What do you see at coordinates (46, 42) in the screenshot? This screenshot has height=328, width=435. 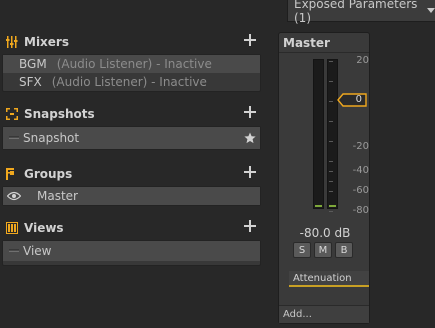 I see `mixers-title: Mixers` at bounding box center [46, 42].